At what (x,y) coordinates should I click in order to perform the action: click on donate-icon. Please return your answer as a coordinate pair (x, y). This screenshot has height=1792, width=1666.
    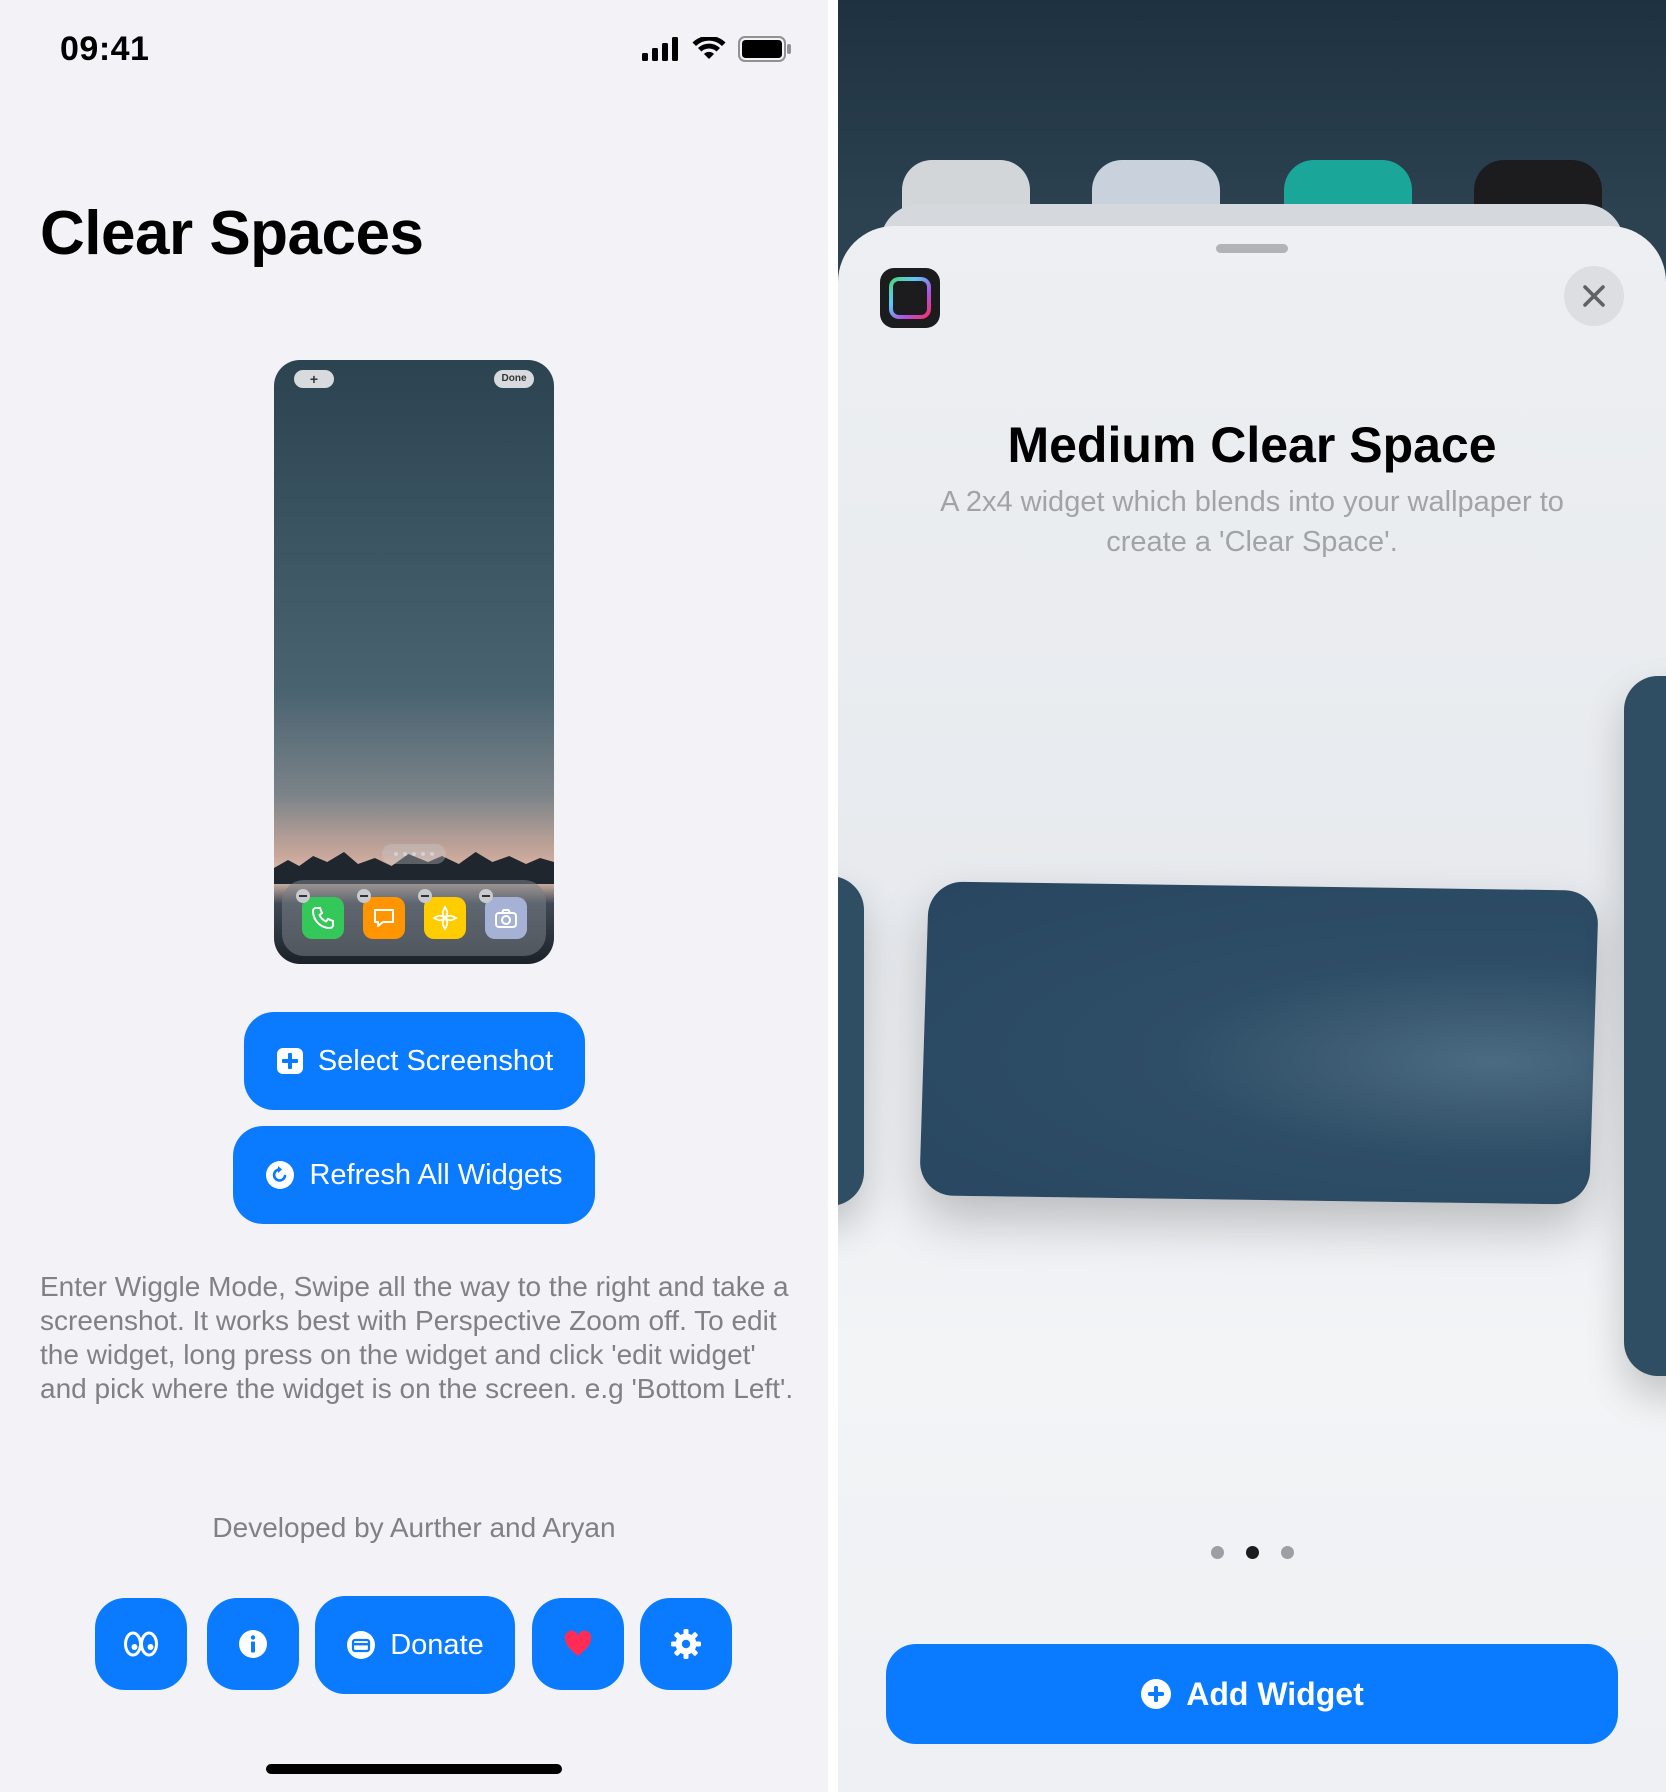
    Looking at the image, I should click on (361, 1645).